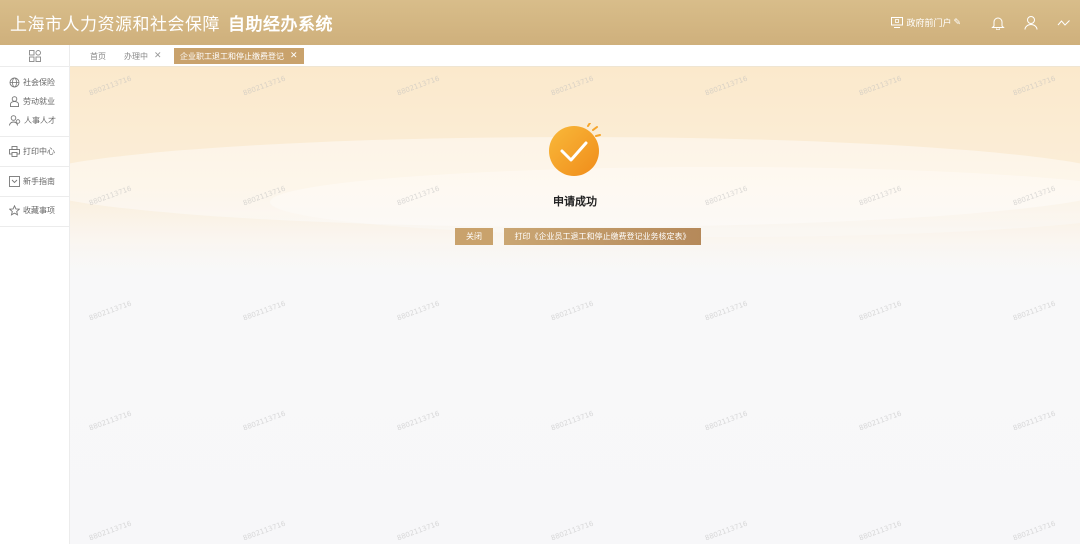 Image resolution: width=1080 pixels, height=544 pixels. I want to click on tab-in-progress: 办理中 ✕, so click(143, 56).